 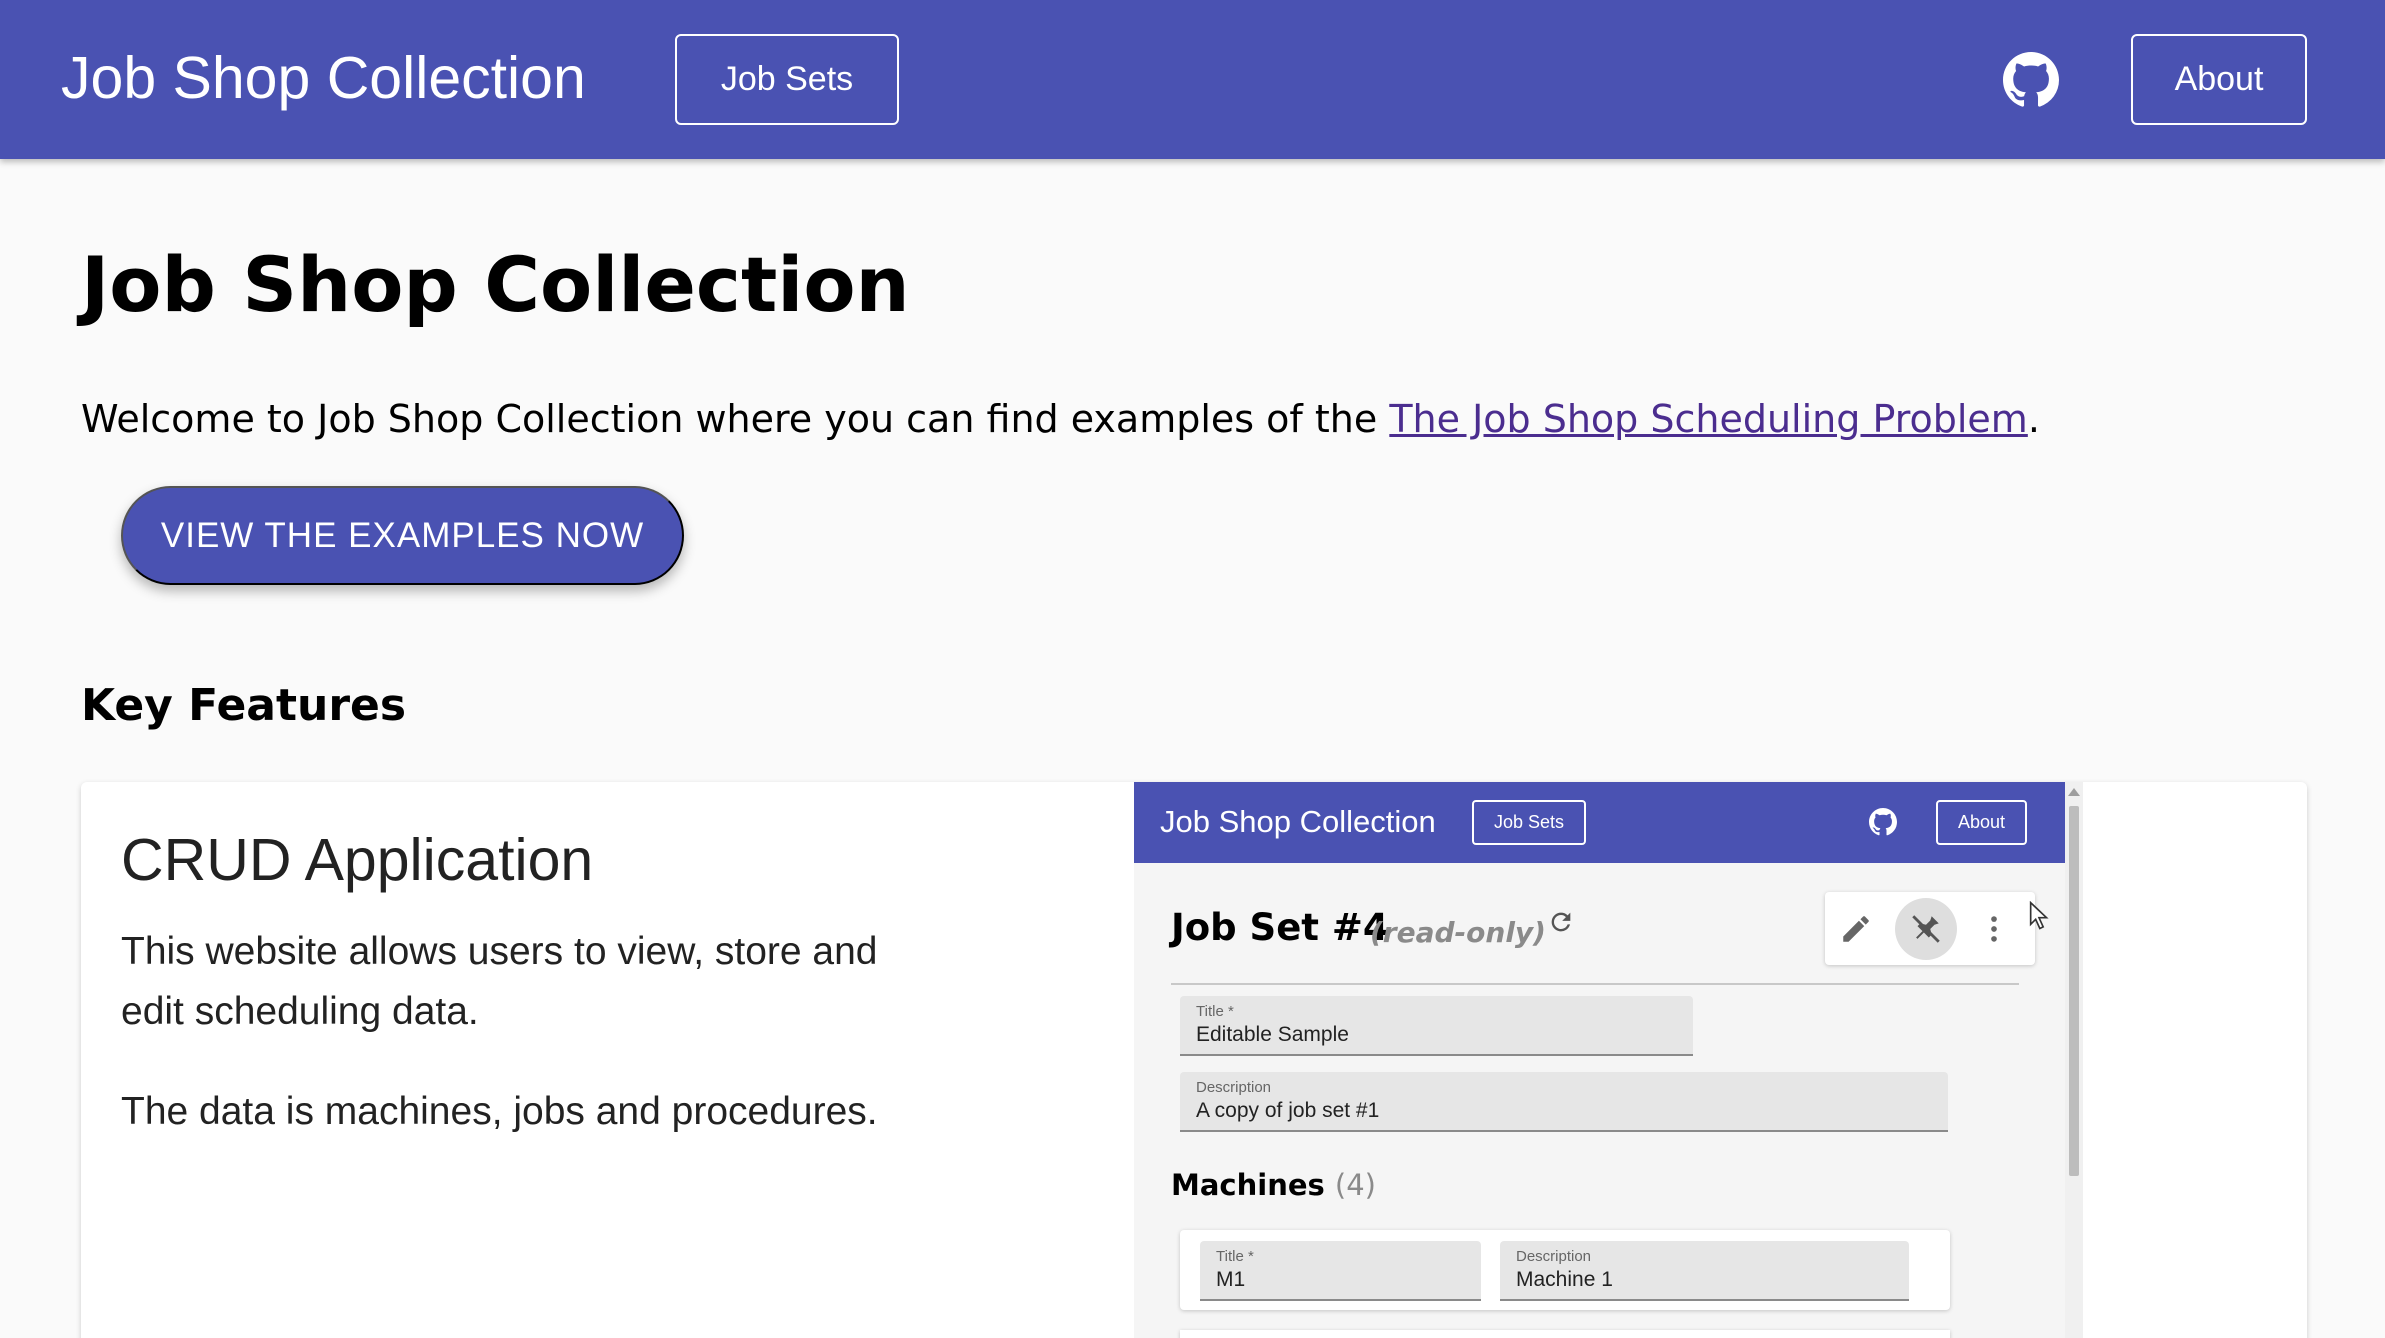 I want to click on screenshot-scroll-thumb, so click(x=2074, y=991).